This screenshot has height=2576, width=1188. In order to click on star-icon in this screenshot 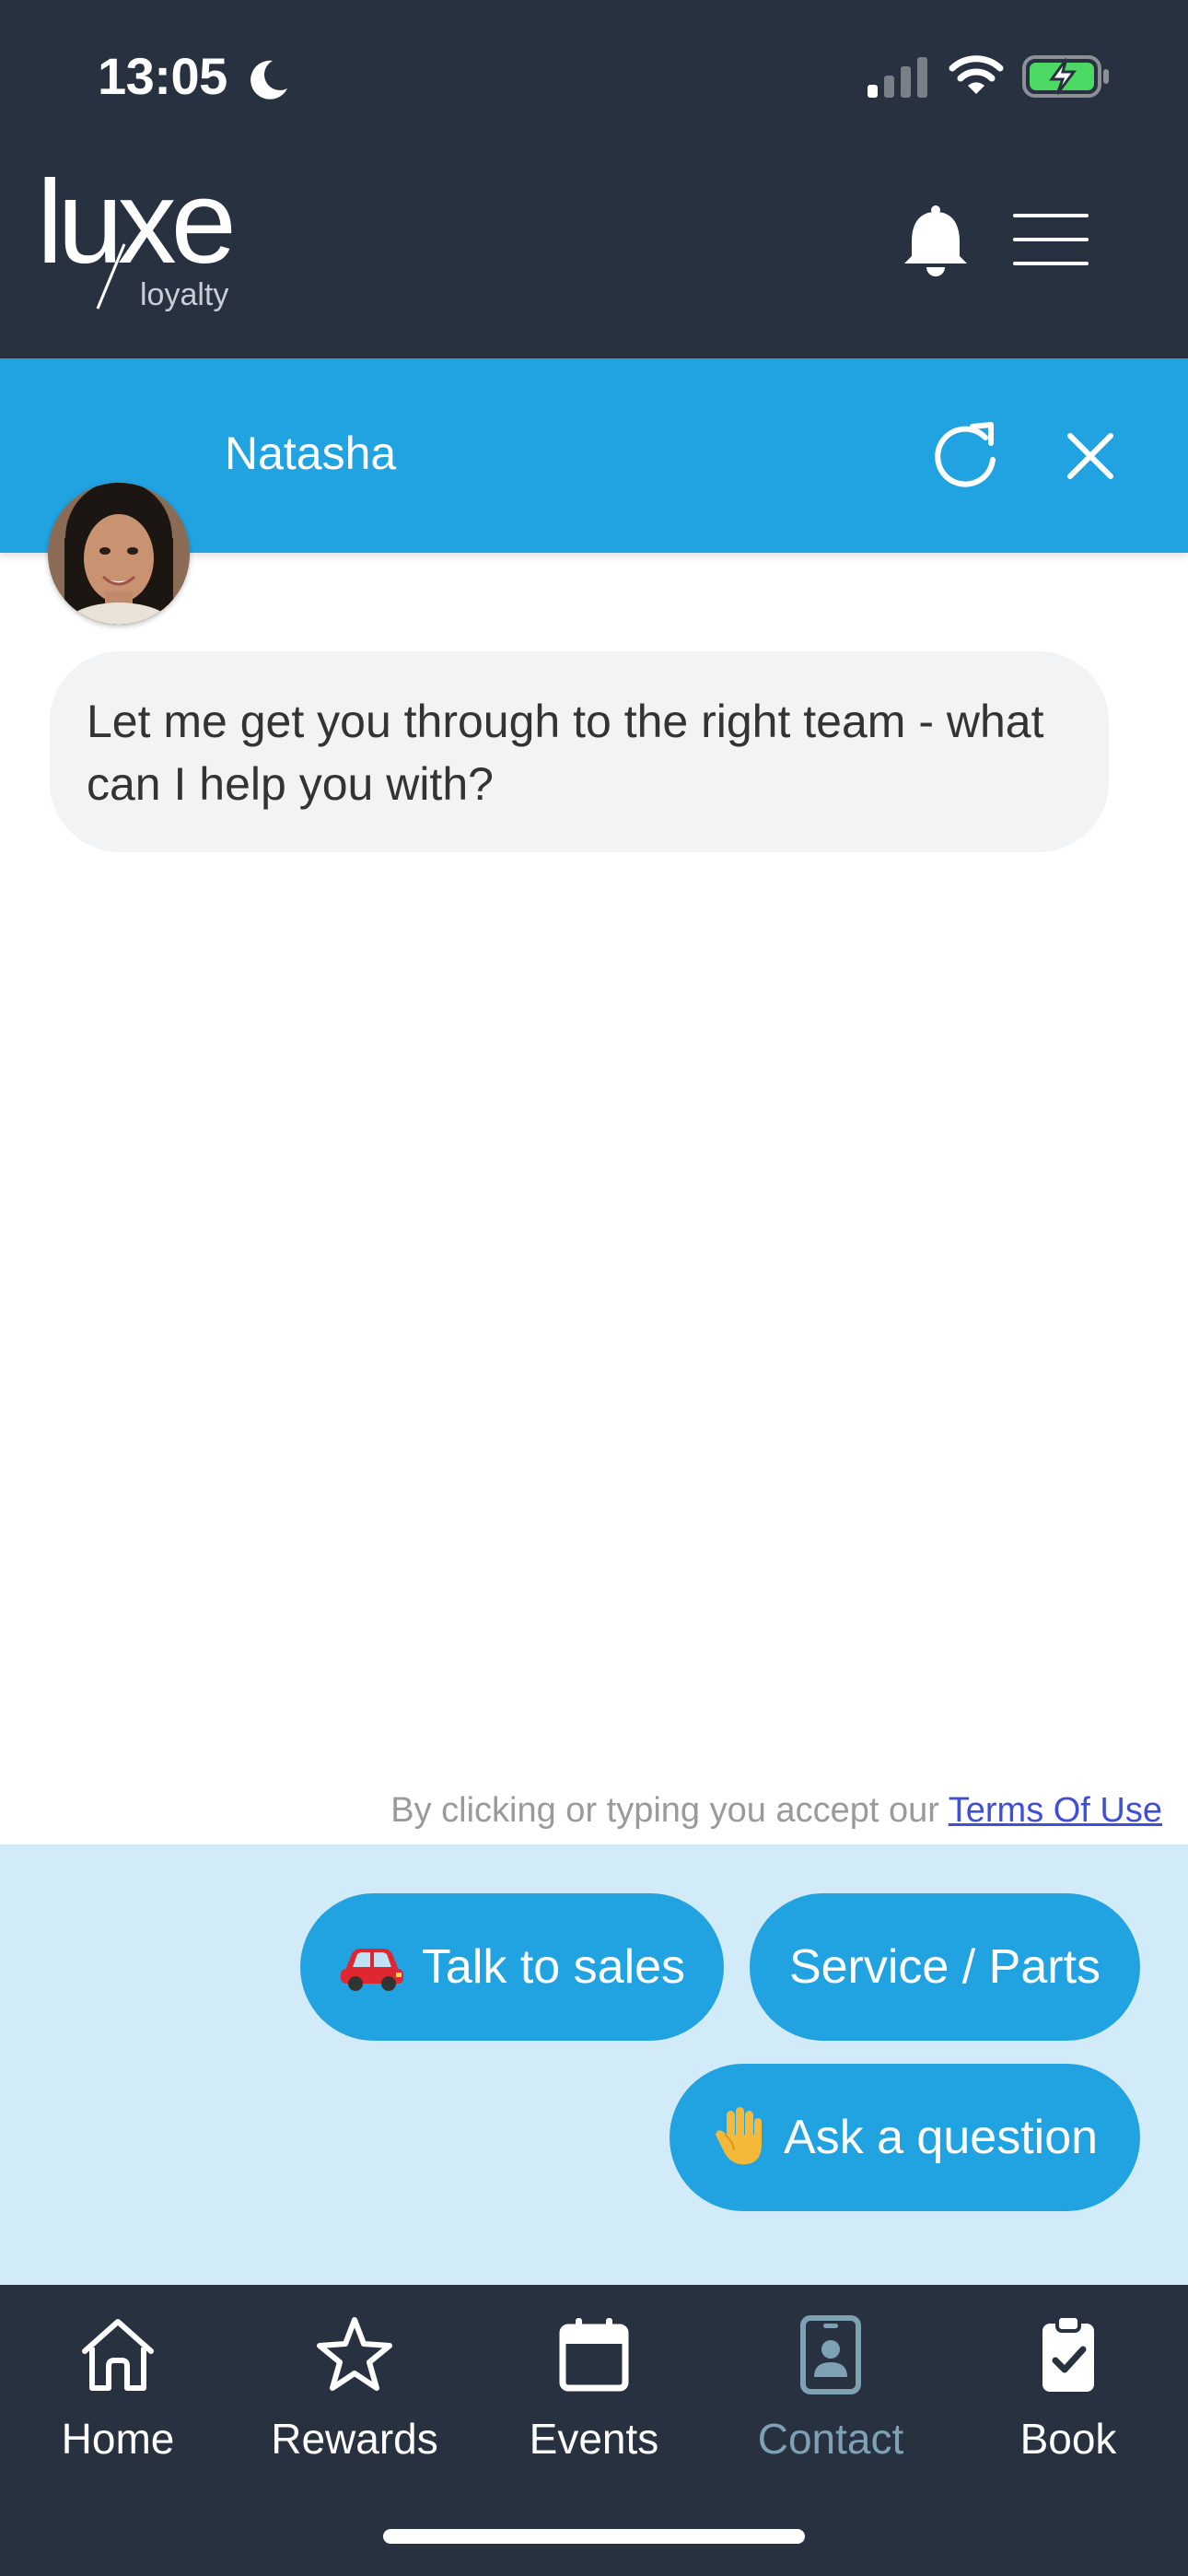, I will do `click(354, 2354)`.